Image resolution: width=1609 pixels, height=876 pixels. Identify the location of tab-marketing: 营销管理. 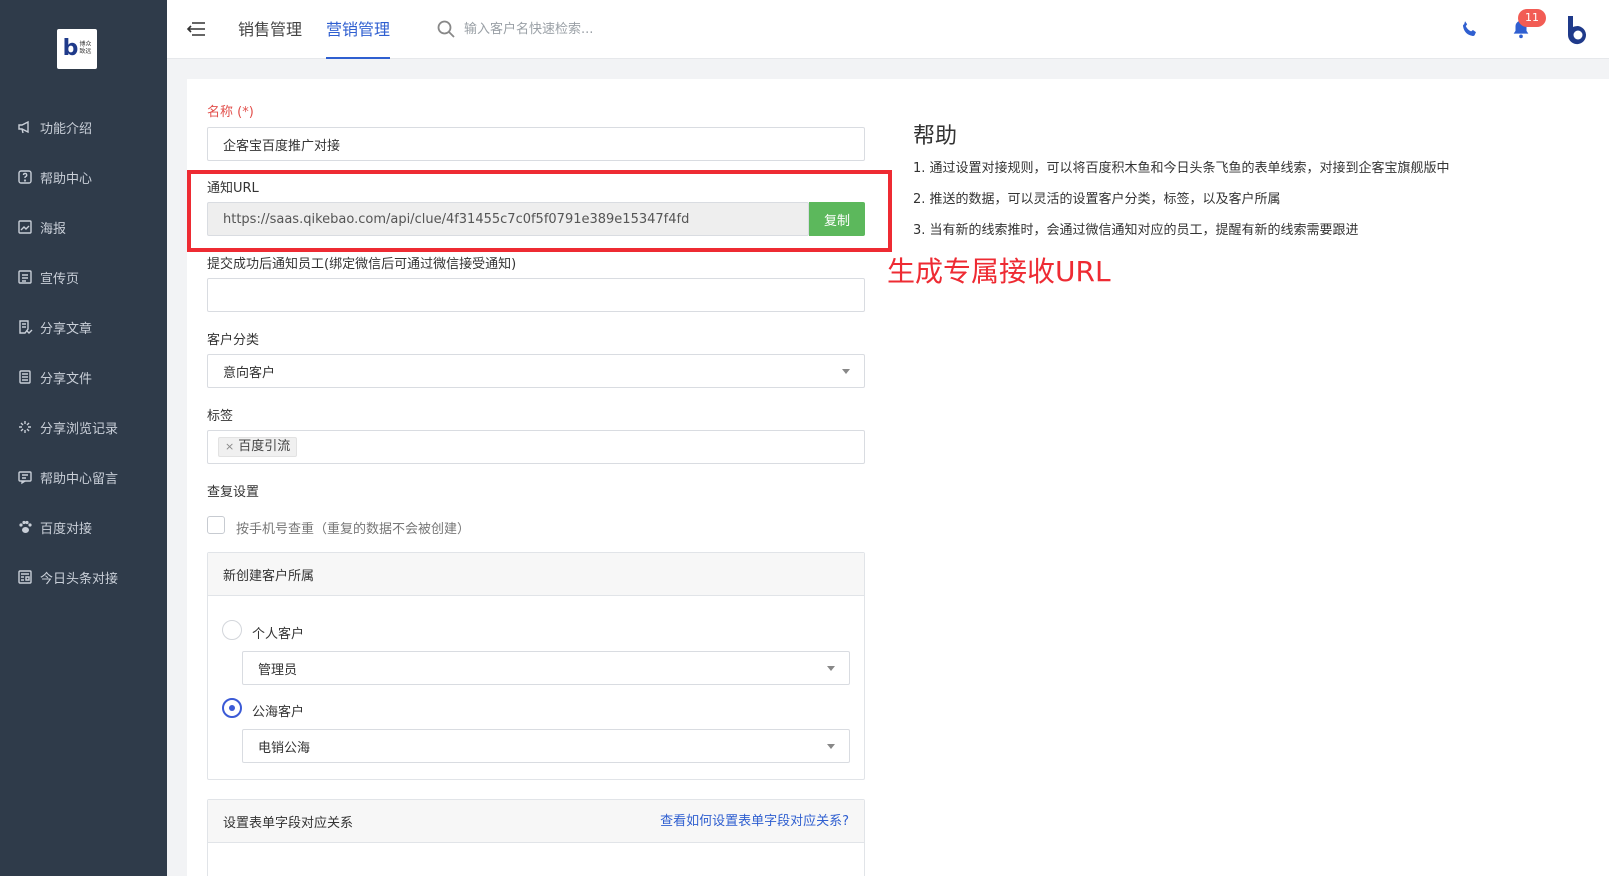
(358, 29).